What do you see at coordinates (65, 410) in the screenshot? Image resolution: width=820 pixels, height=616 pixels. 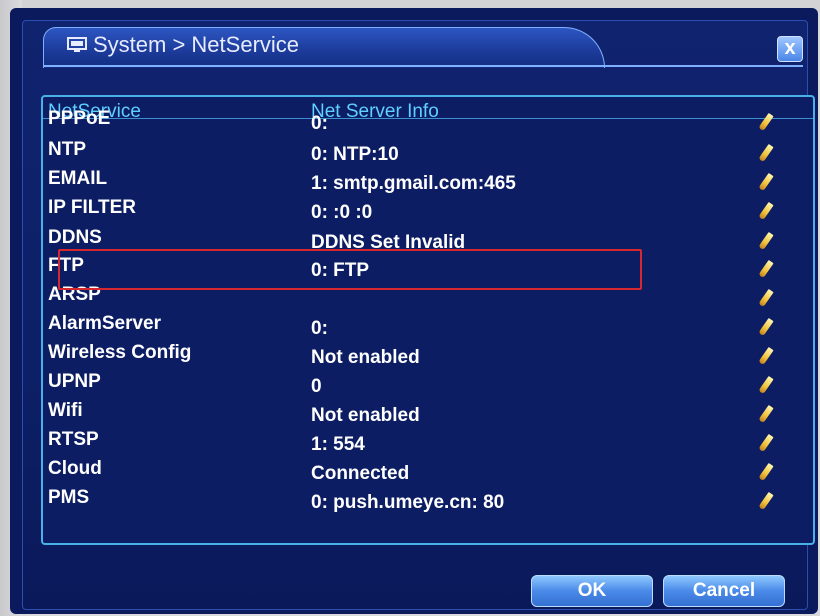 I see `service-name: Wifi` at bounding box center [65, 410].